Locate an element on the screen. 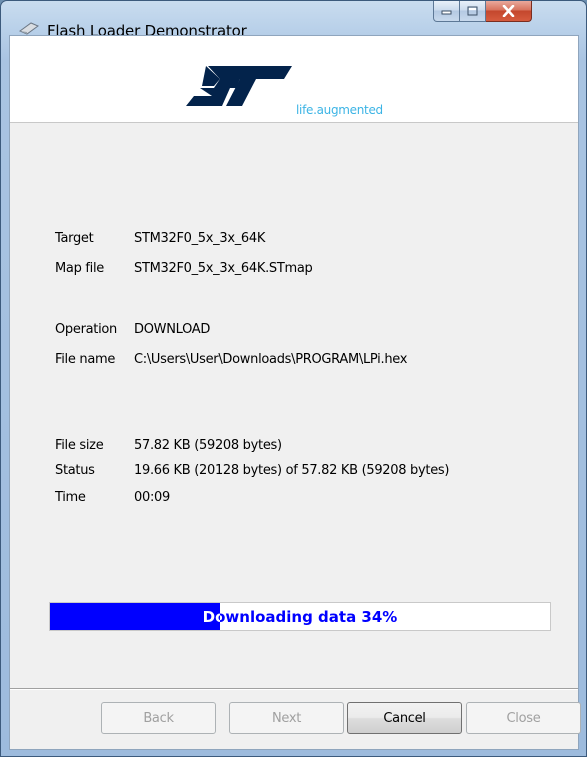  next-button: Next is located at coordinates (286, 718).